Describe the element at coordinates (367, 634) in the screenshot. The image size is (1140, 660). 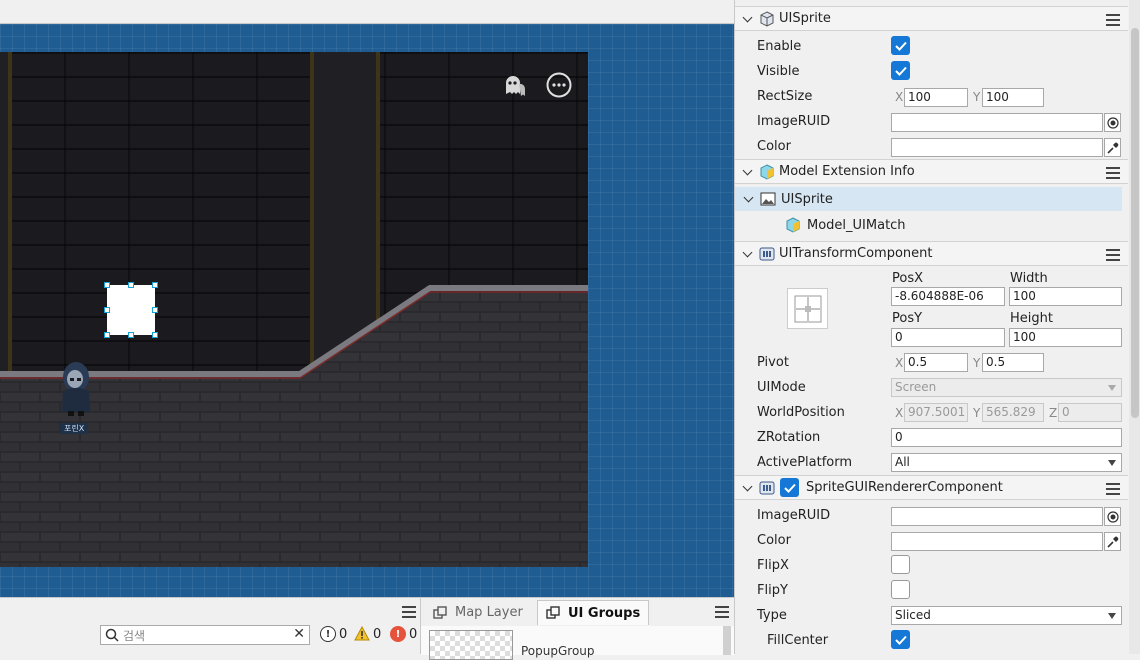
I see `warning-filter: 0` at that location.